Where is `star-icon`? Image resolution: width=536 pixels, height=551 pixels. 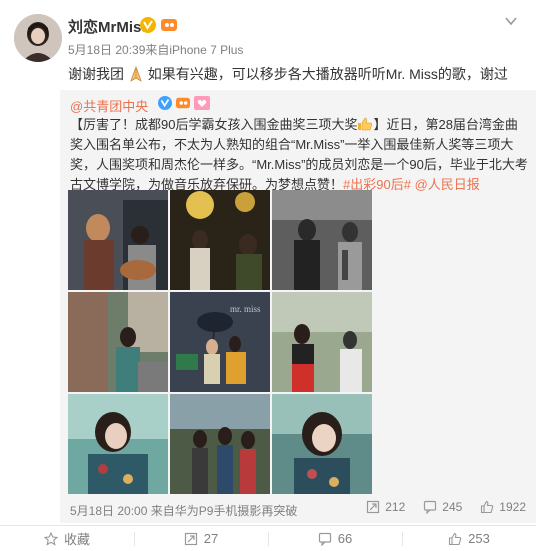
star-icon is located at coordinates (50, 538).